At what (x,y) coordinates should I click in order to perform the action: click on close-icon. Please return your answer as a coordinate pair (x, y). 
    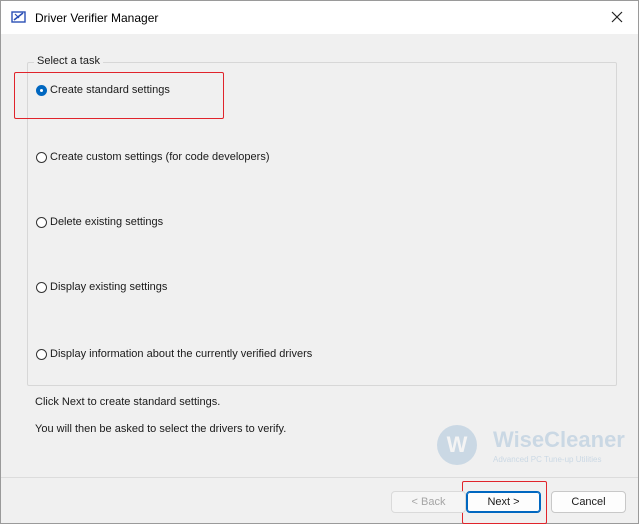
    Looking at the image, I should click on (617, 17).